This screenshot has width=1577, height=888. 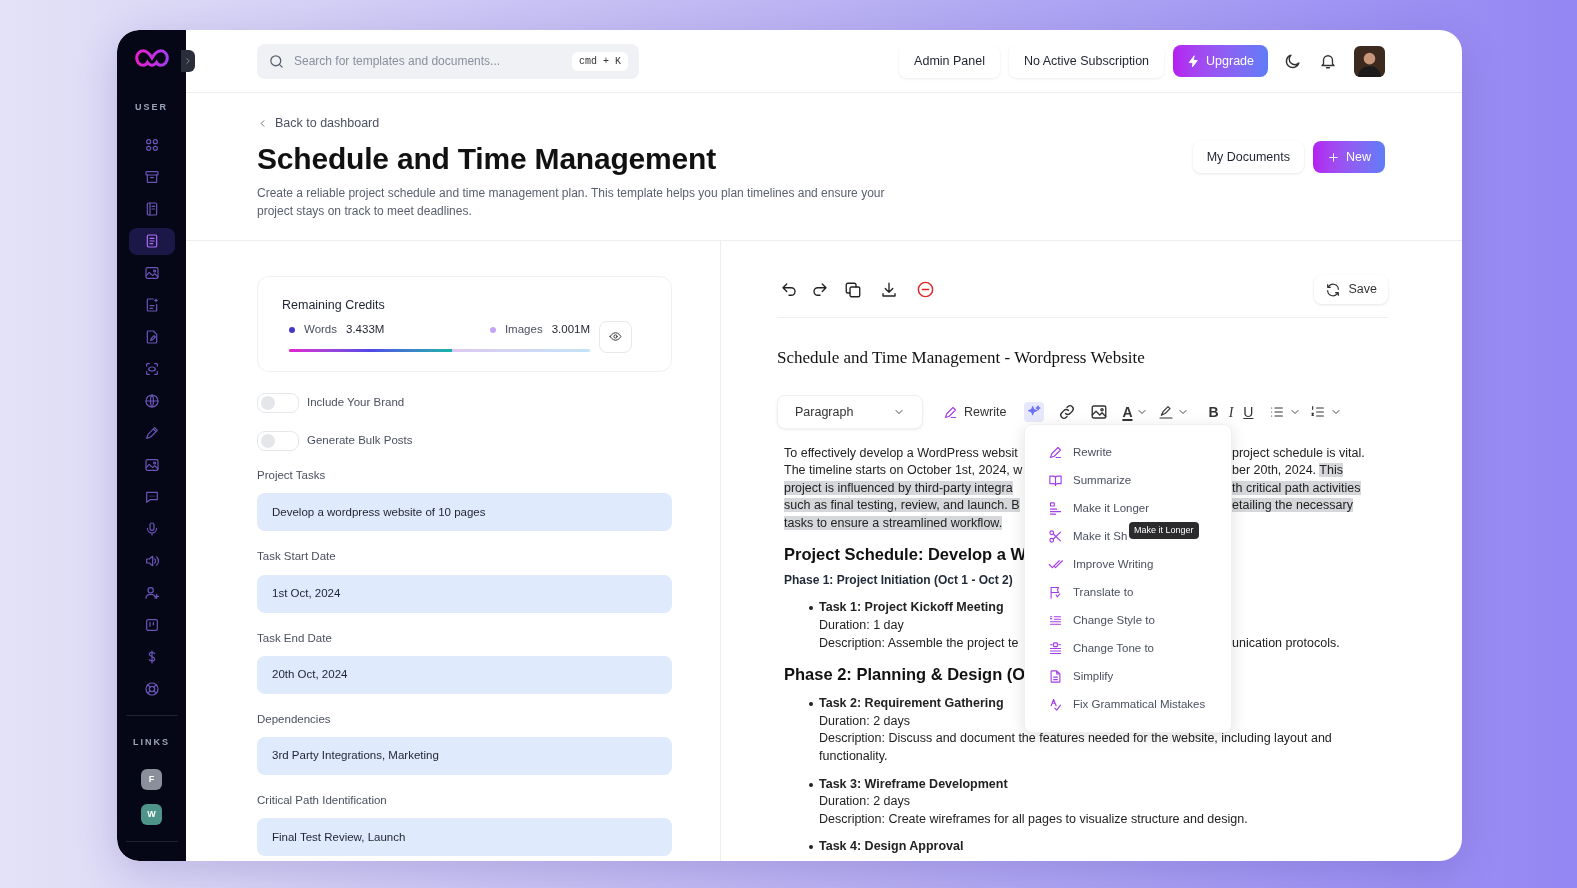 I want to click on menu-item: Improve Writing, so click(x=1101, y=564).